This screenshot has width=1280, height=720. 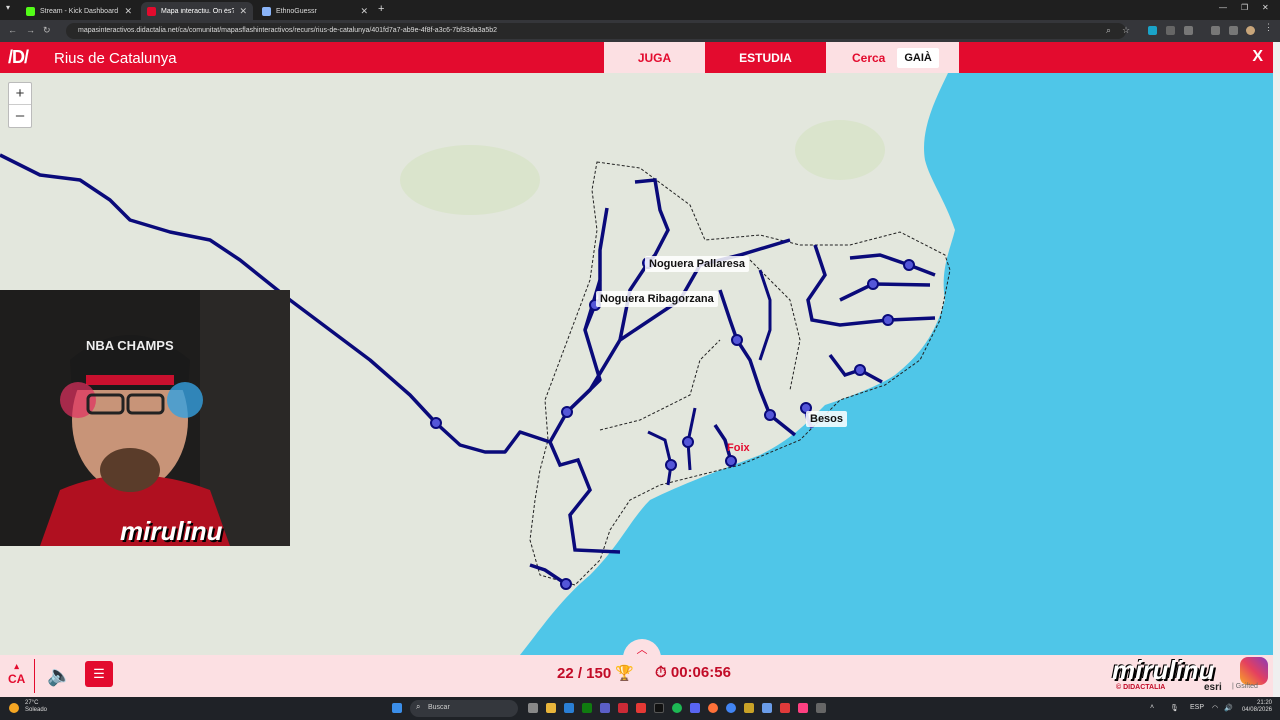 What do you see at coordinates (59, 675) in the screenshot?
I see `sound-icon: 🔈` at bounding box center [59, 675].